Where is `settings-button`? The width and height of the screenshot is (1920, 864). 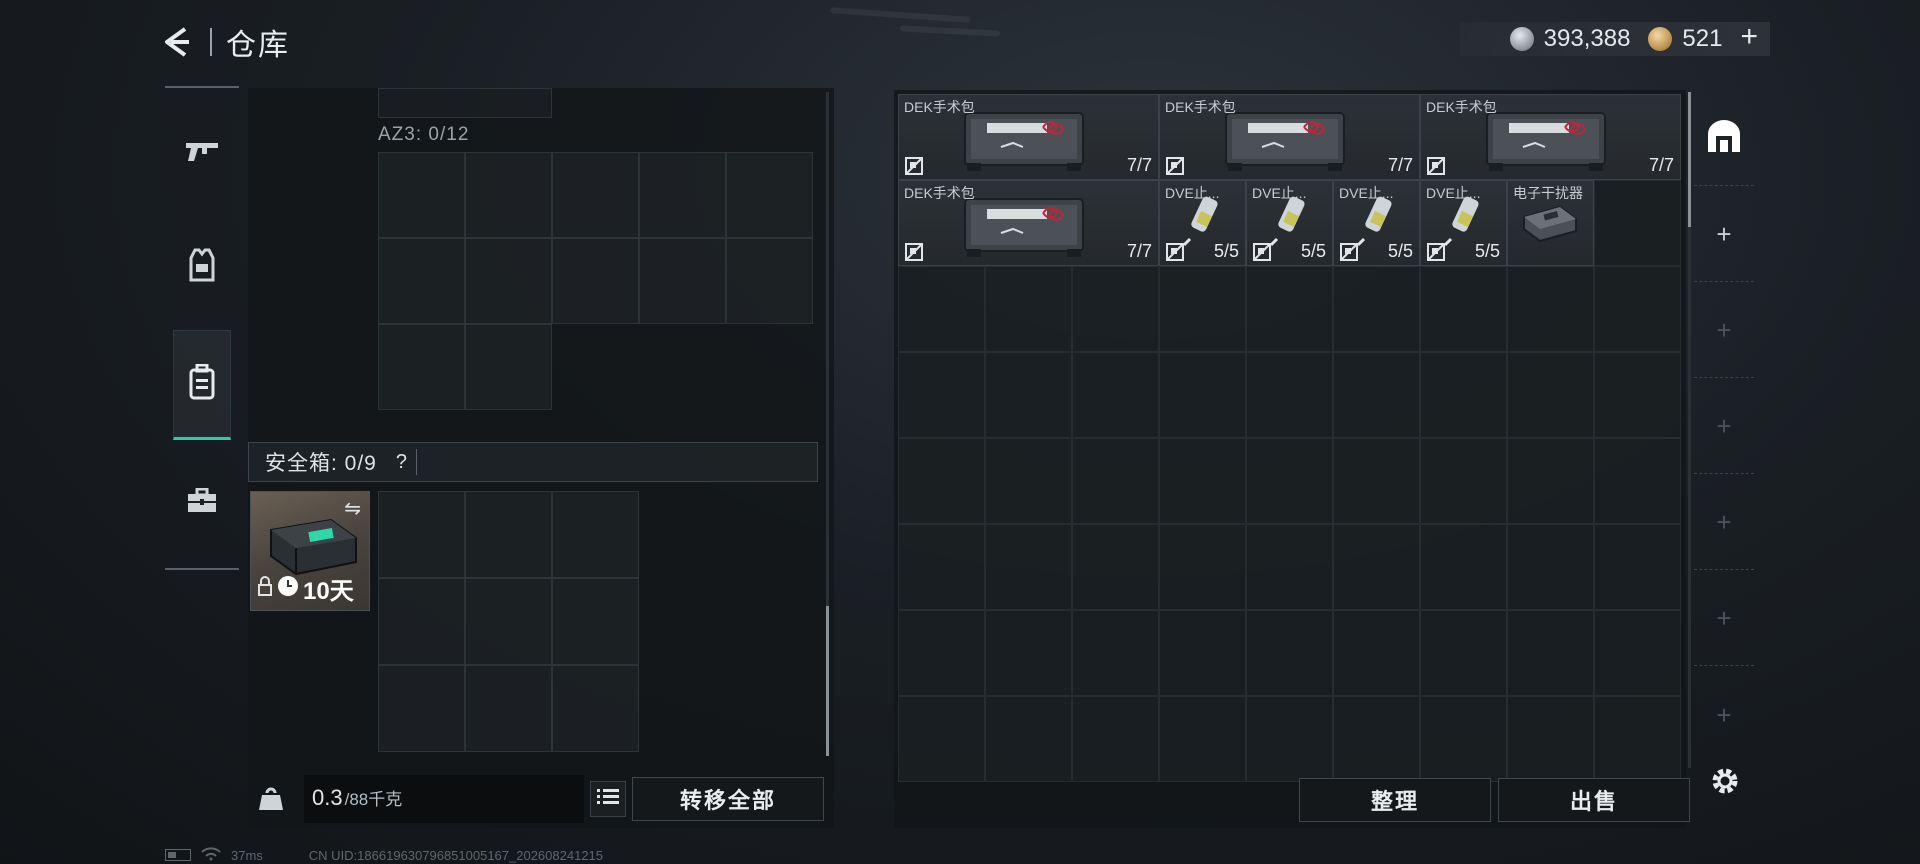 settings-button is located at coordinates (1725, 783).